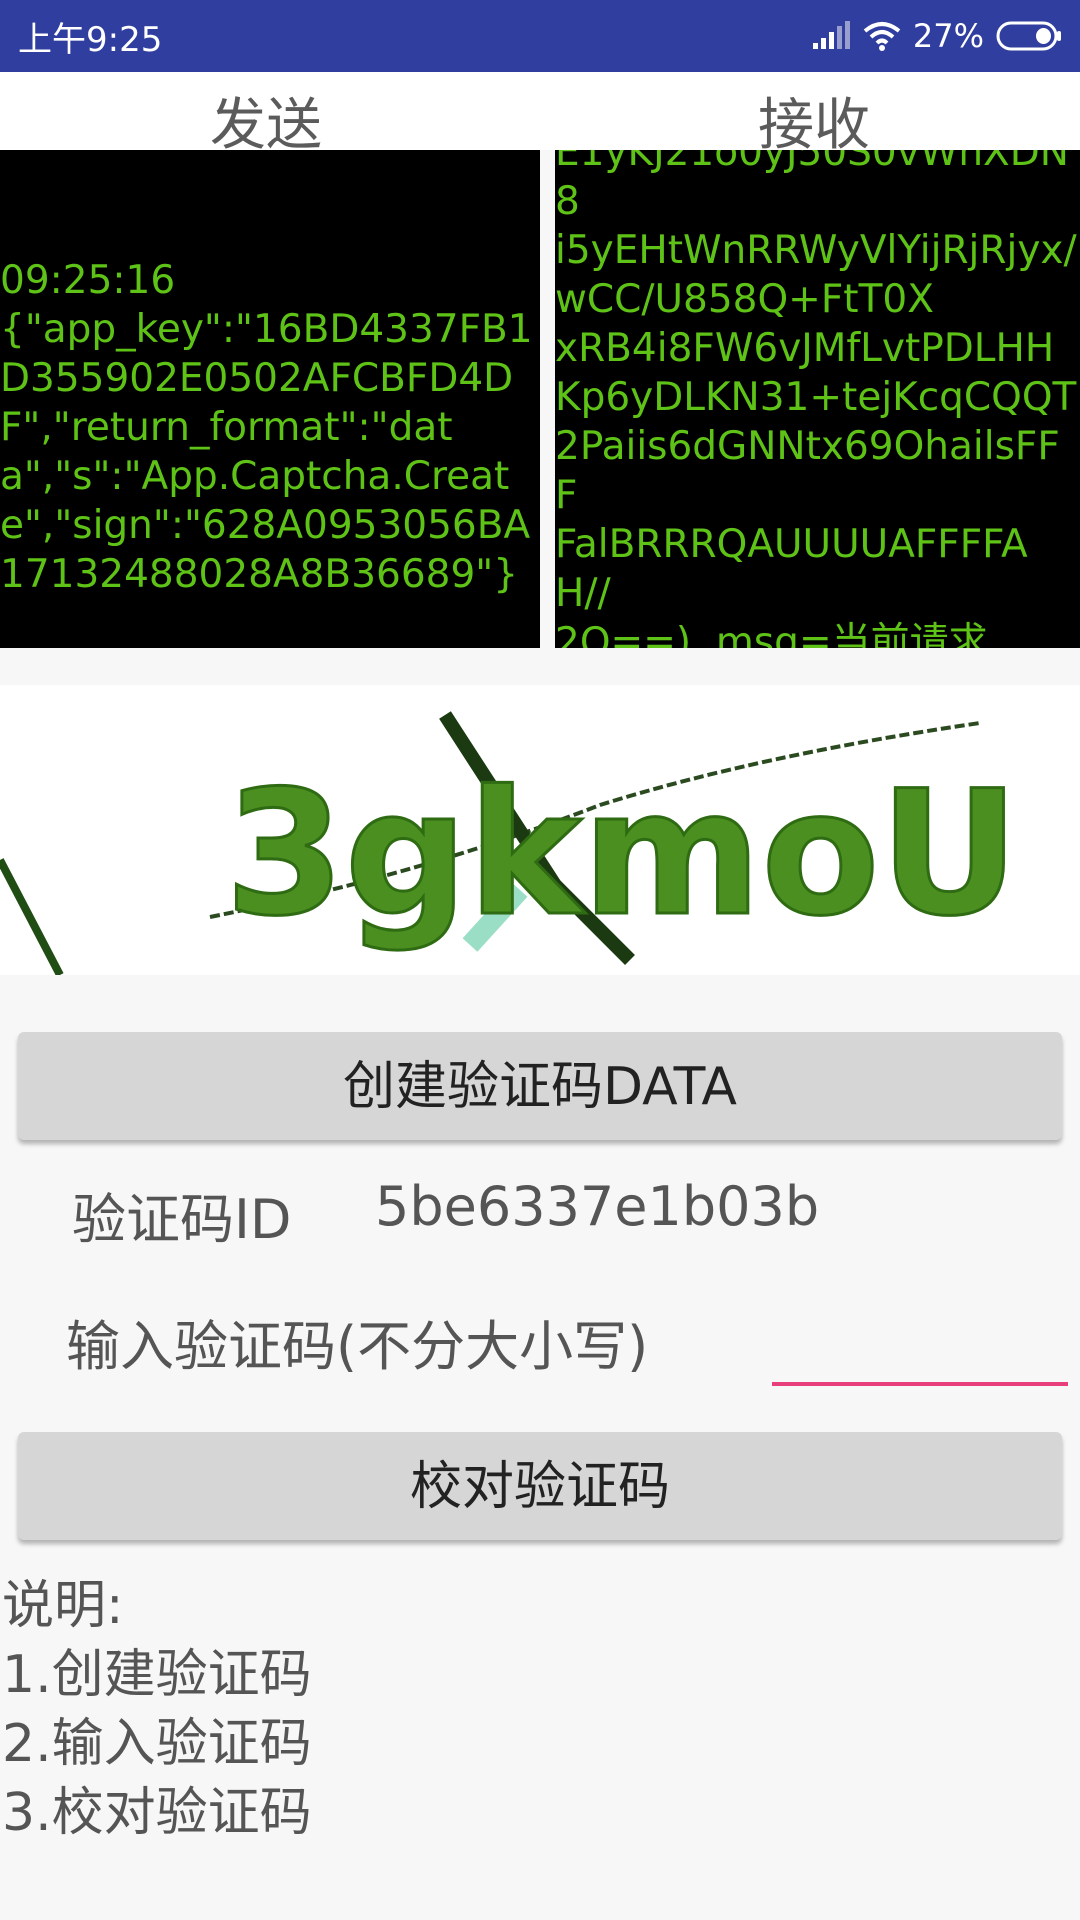 The width and height of the screenshot is (1080, 1920). What do you see at coordinates (814, 125) in the screenshot?
I see `receive-label: 接收` at bounding box center [814, 125].